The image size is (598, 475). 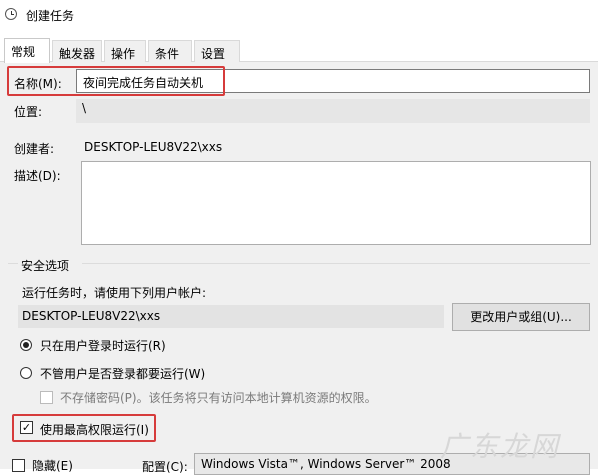 I want to click on user-account-field: DESKTOP-LEU8V22\xxs, so click(x=231, y=316).